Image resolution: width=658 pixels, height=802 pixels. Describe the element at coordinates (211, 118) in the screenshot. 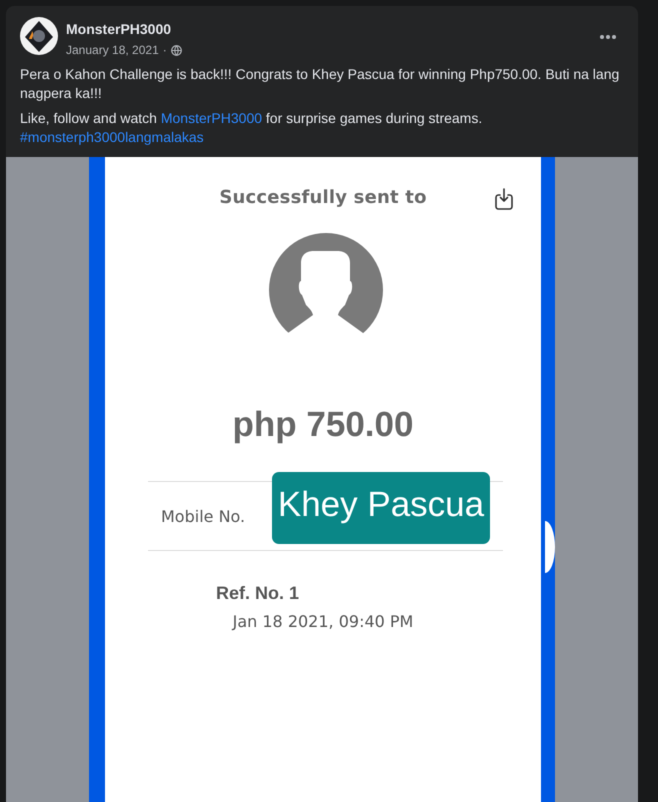

I see `profile-link: MonsterPH3000` at that location.